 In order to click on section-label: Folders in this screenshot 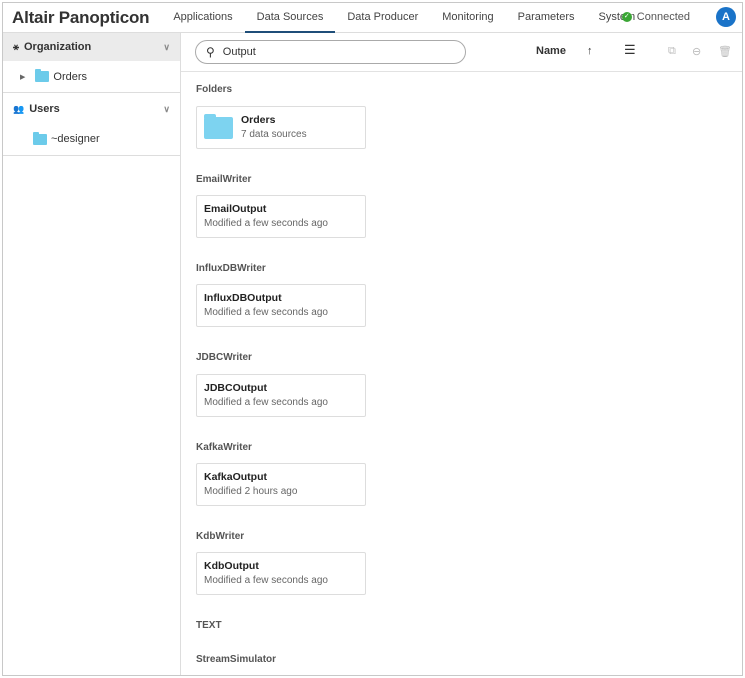, I will do `click(214, 89)`.